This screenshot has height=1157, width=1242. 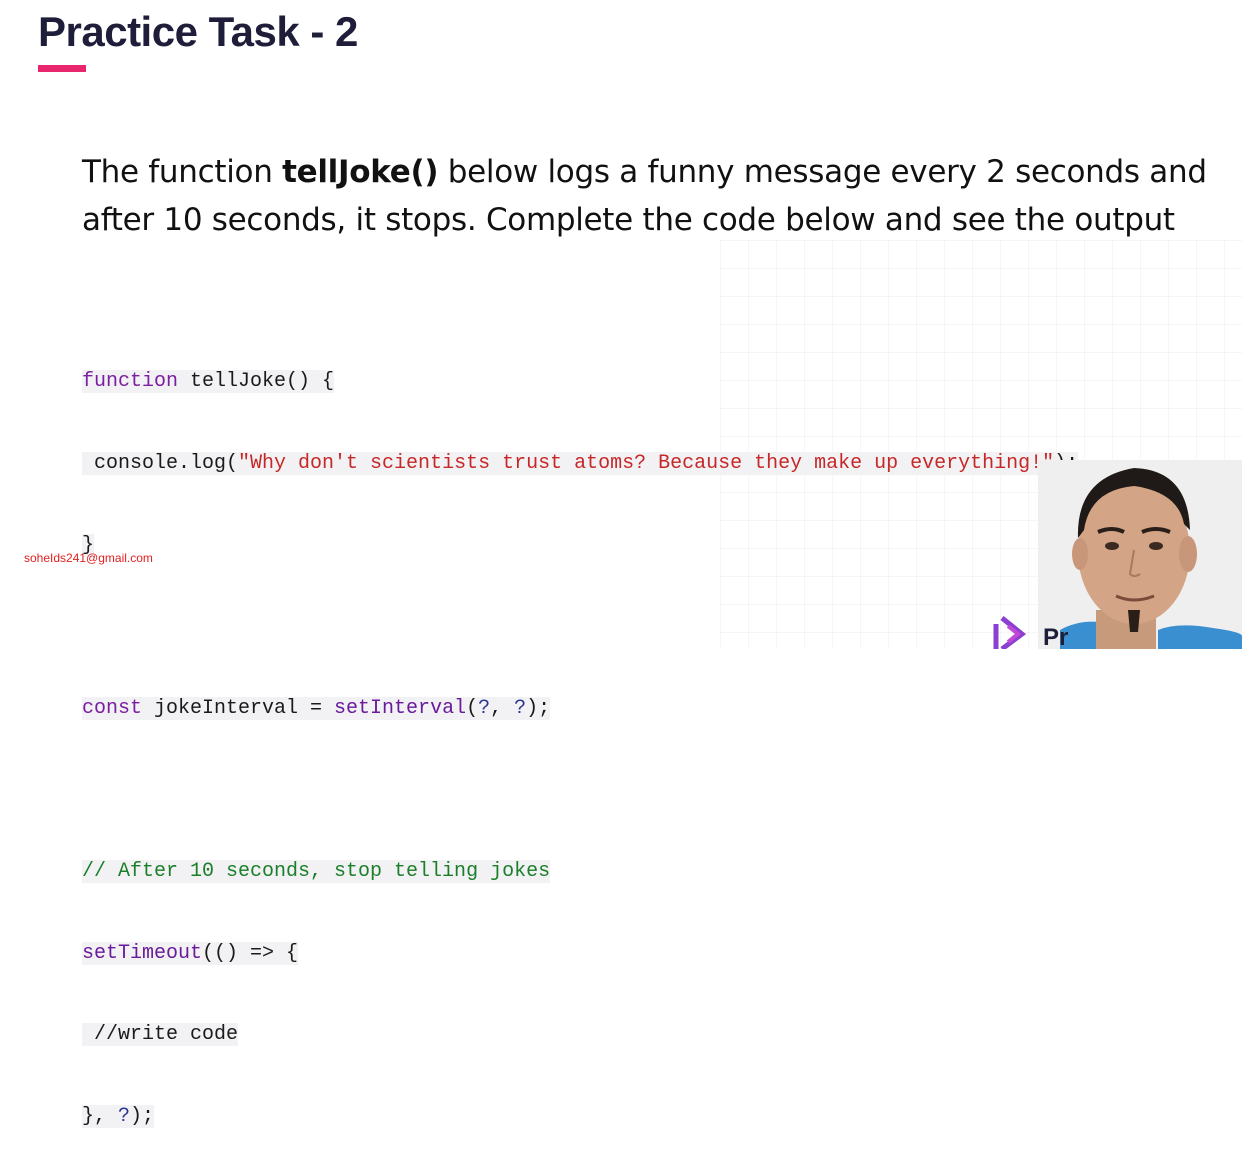 I want to click on code-line-4: const jokeInterval = setInterval(?, ?);, so click(x=580, y=708).